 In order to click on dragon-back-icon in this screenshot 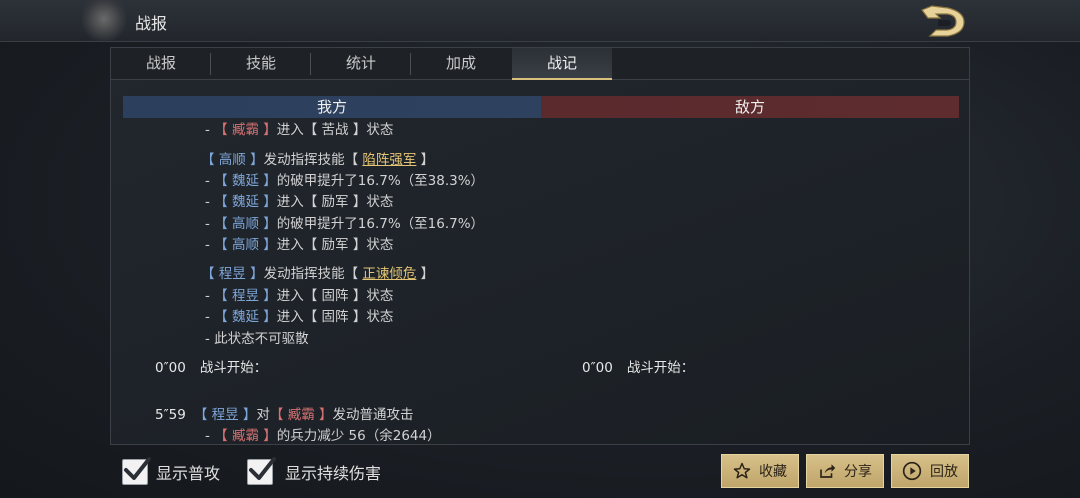, I will do `click(943, 21)`.